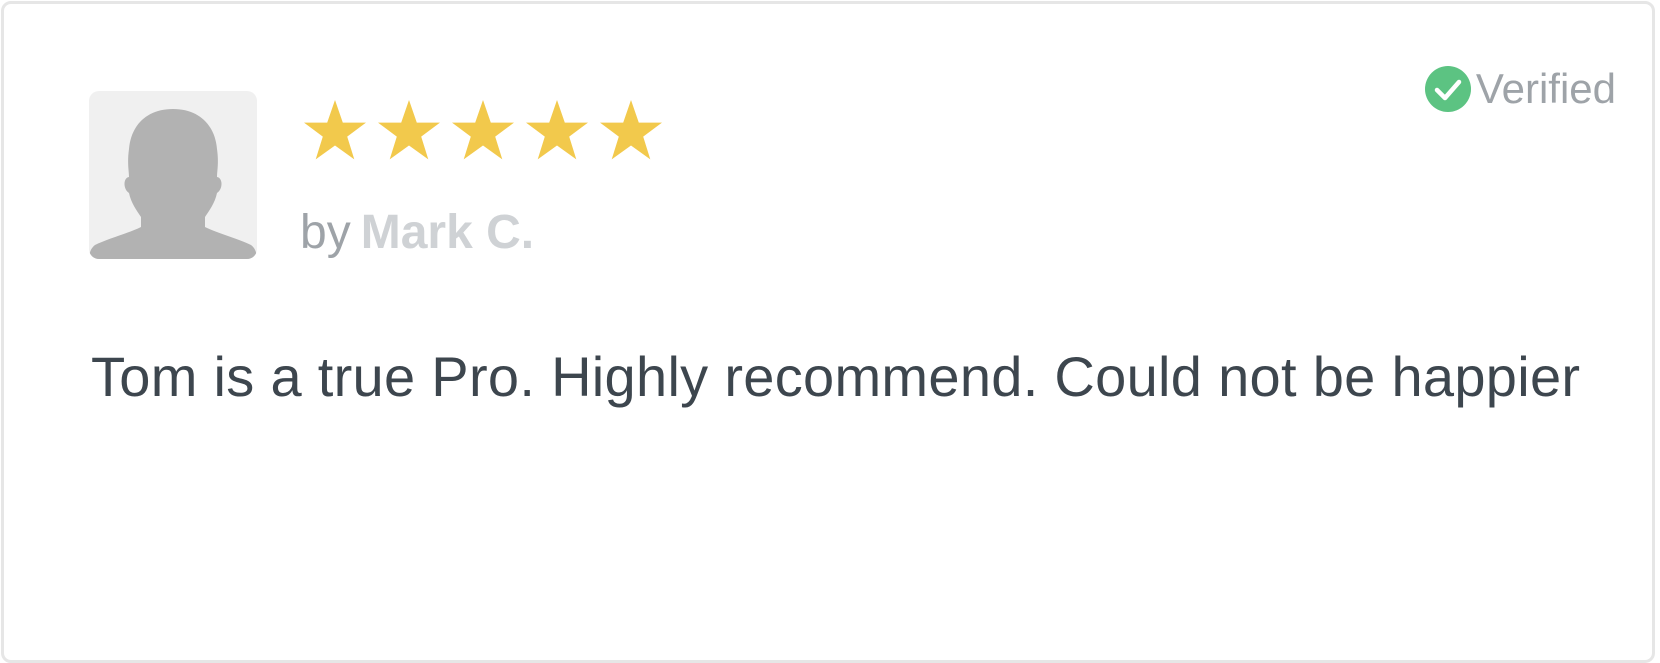  What do you see at coordinates (325, 232) in the screenshot?
I see `by-label: by` at bounding box center [325, 232].